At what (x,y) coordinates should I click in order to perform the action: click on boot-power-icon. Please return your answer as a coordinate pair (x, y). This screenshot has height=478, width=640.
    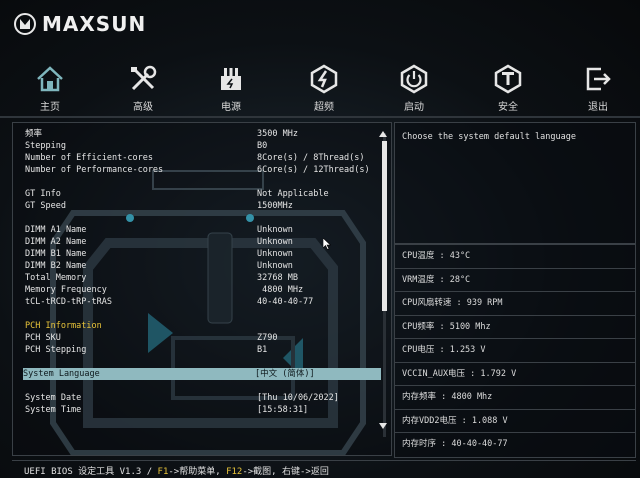
    Looking at the image, I should click on (414, 79).